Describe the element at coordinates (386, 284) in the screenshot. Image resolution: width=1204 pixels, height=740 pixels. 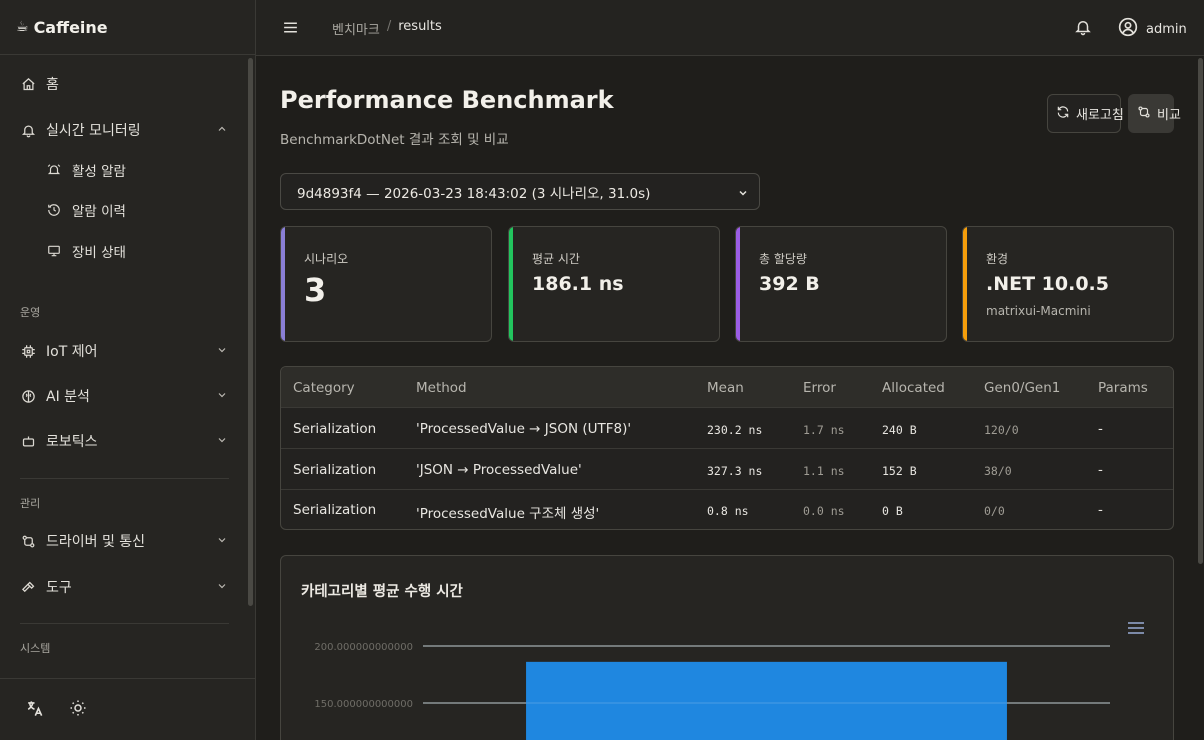
I see `stat-card-scenarios: 시나리오 3` at that location.